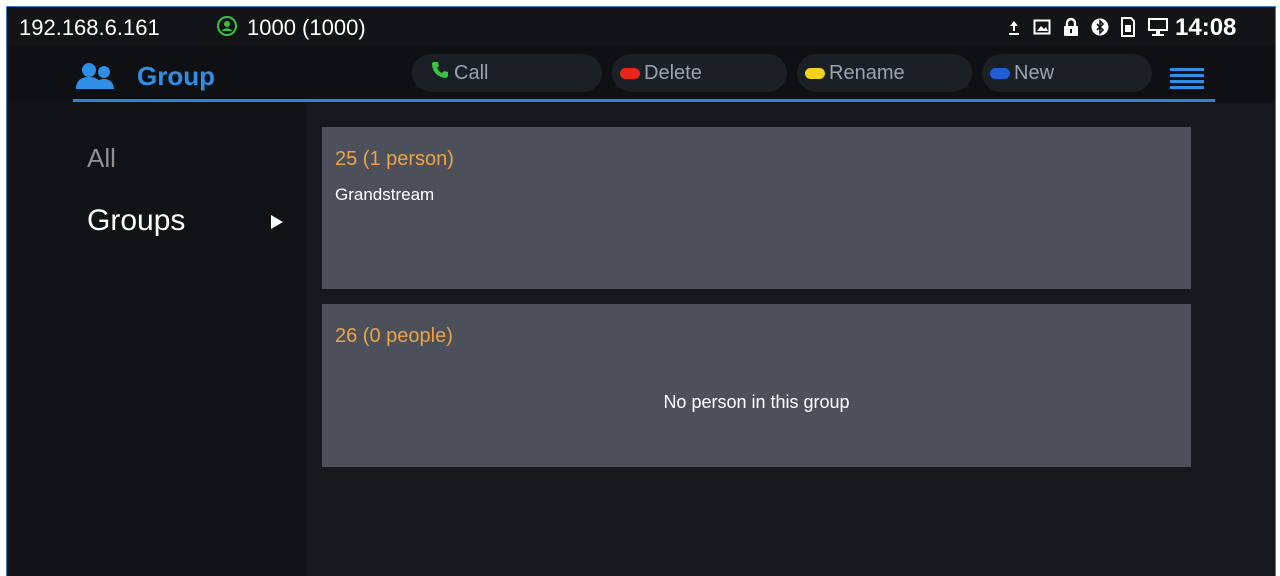  Describe the element at coordinates (471, 72) in the screenshot. I see `call-button-label: Call` at that location.